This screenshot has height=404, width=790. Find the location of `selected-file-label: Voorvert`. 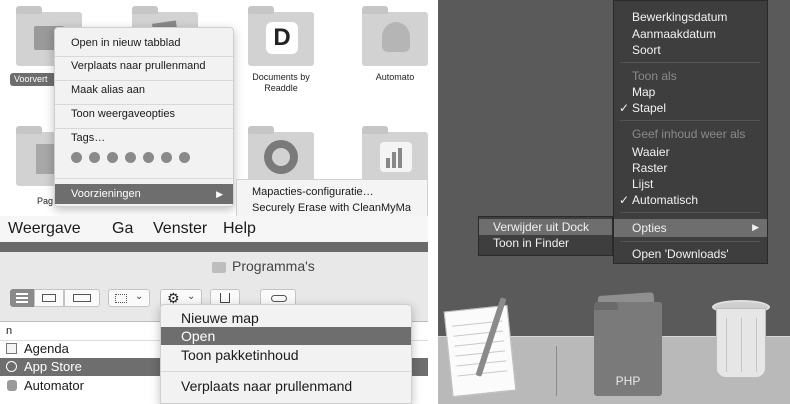

selected-file-label: Voorvert is located at coordinates (34, 79).